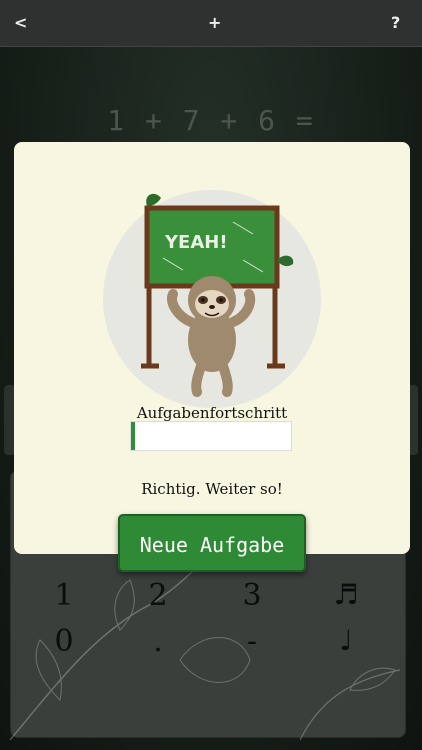 This screenshot has height=750, width=422. I want to click on top-bar: < + ?, so click(211, 23).